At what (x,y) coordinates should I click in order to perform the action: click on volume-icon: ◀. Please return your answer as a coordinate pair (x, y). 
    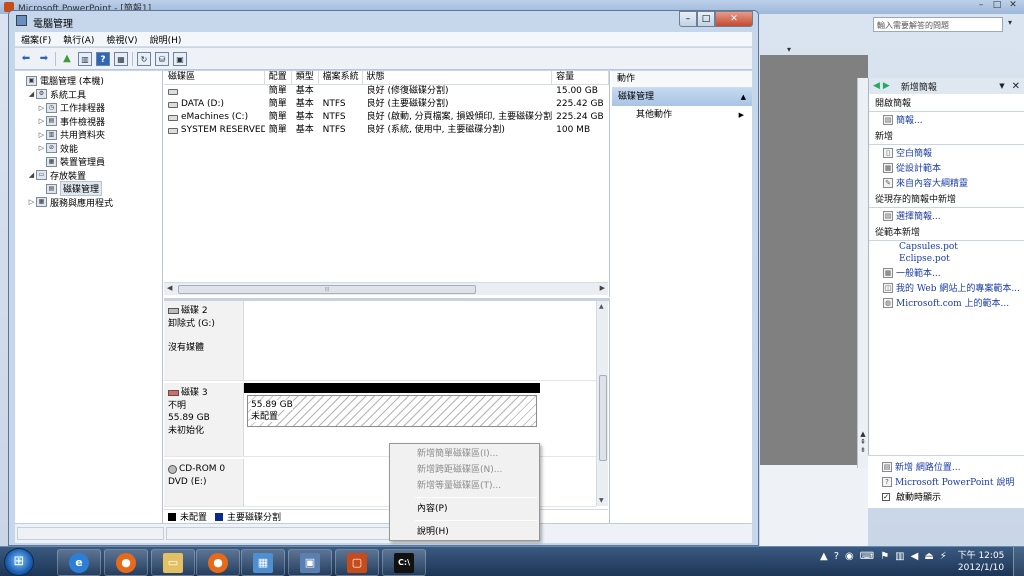
    Looking at the image, I should click on (915, 556).